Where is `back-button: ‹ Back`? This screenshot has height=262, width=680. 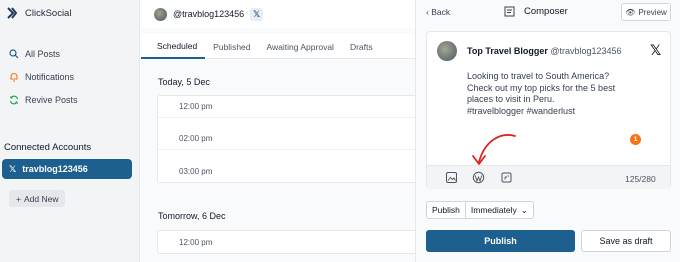
back-button: ‹ Back is located at coordinates (438, 12).